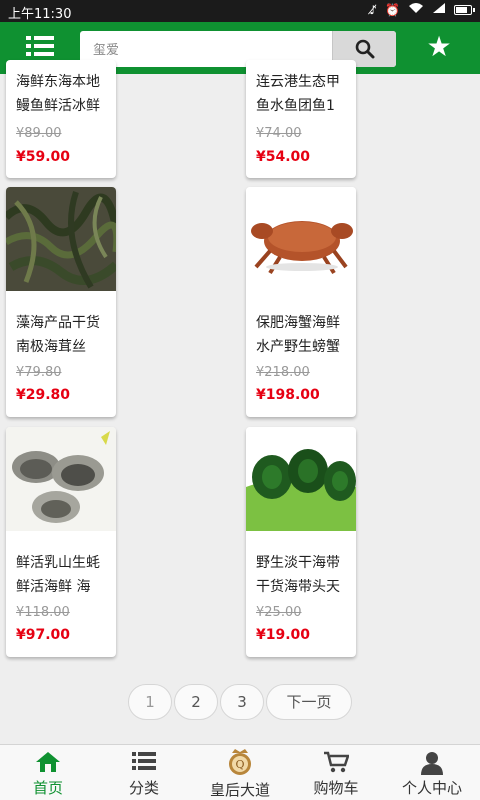 The width and height of the screenshot is (480, 800). What do you see at coordinates (288, 395) in the screenshot?
I see `product-price: ¥198.00` at bounding box center [288, 395].